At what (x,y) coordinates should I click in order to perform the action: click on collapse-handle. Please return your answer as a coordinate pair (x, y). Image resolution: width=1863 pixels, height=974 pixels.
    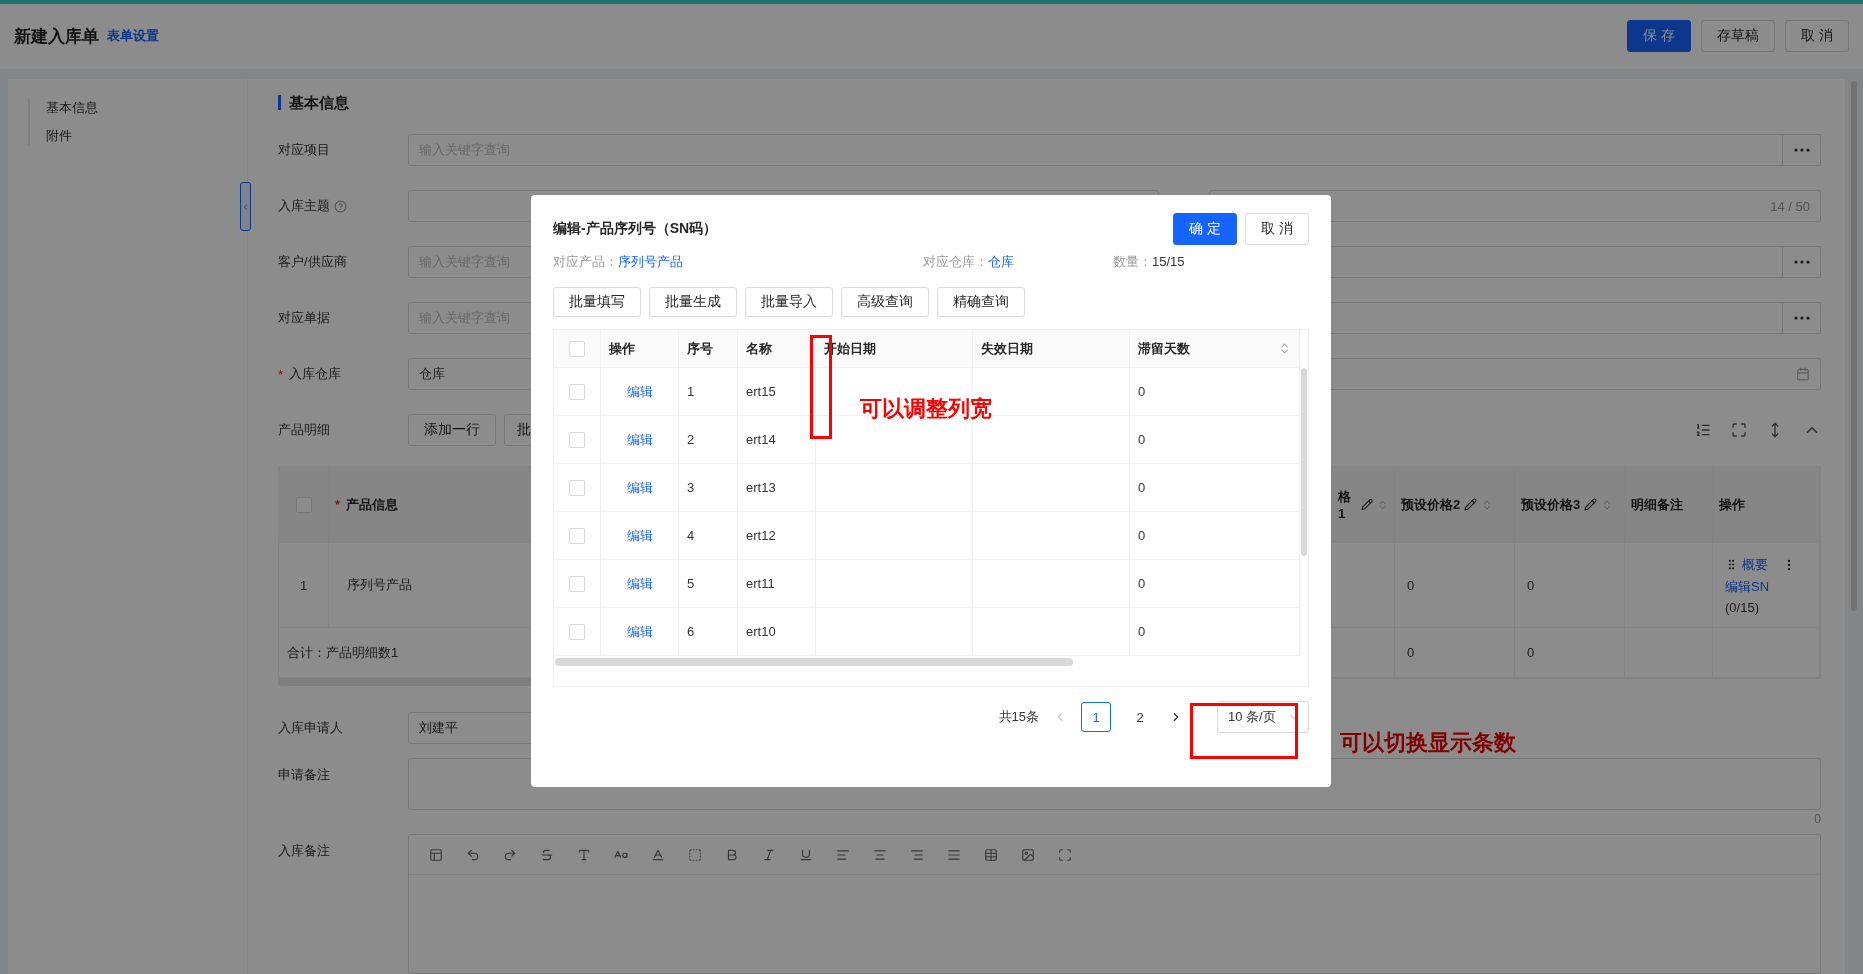
    Looking at the image, I should click on (245, 206).